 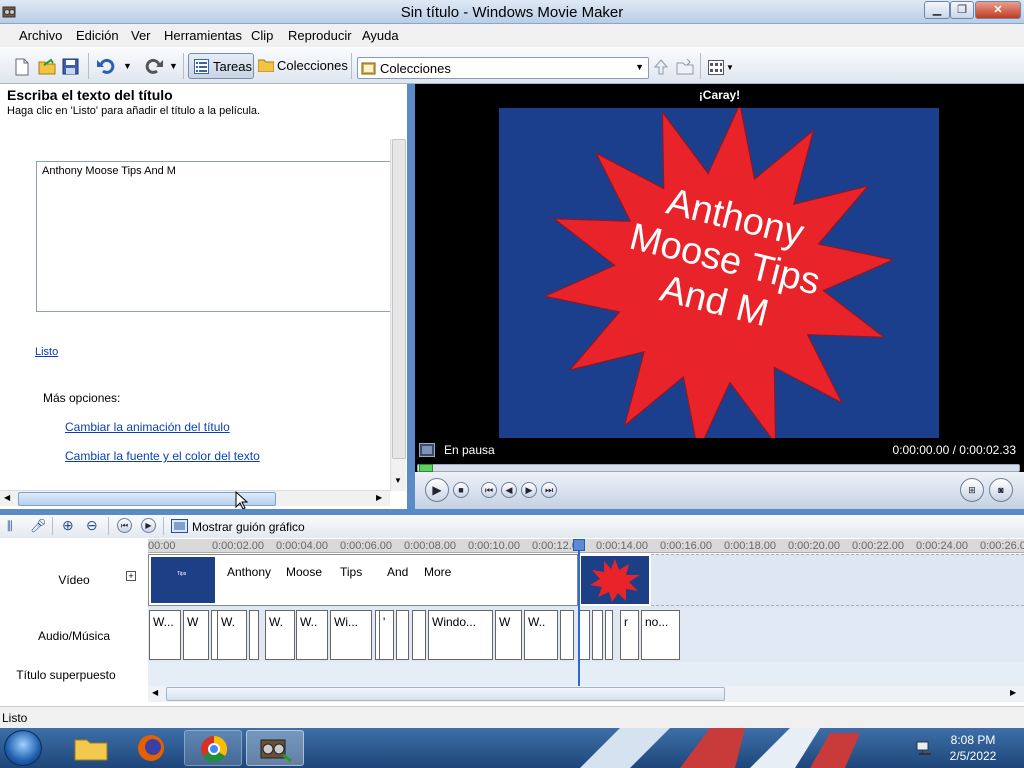 I want to click on fast-forward-button: ▶, so click(x=529, y=490).